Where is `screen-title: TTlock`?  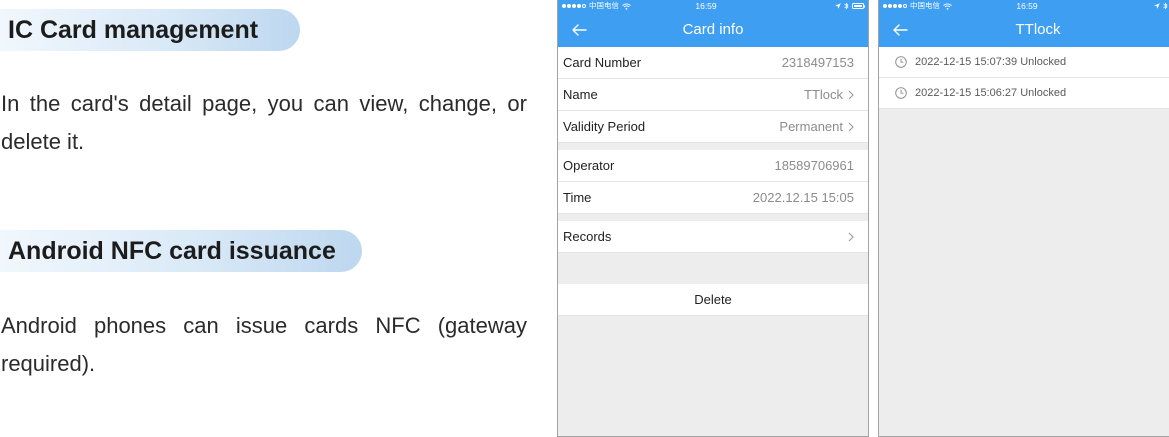 screen-title: TTlock is located at coordinates (1038, 29).